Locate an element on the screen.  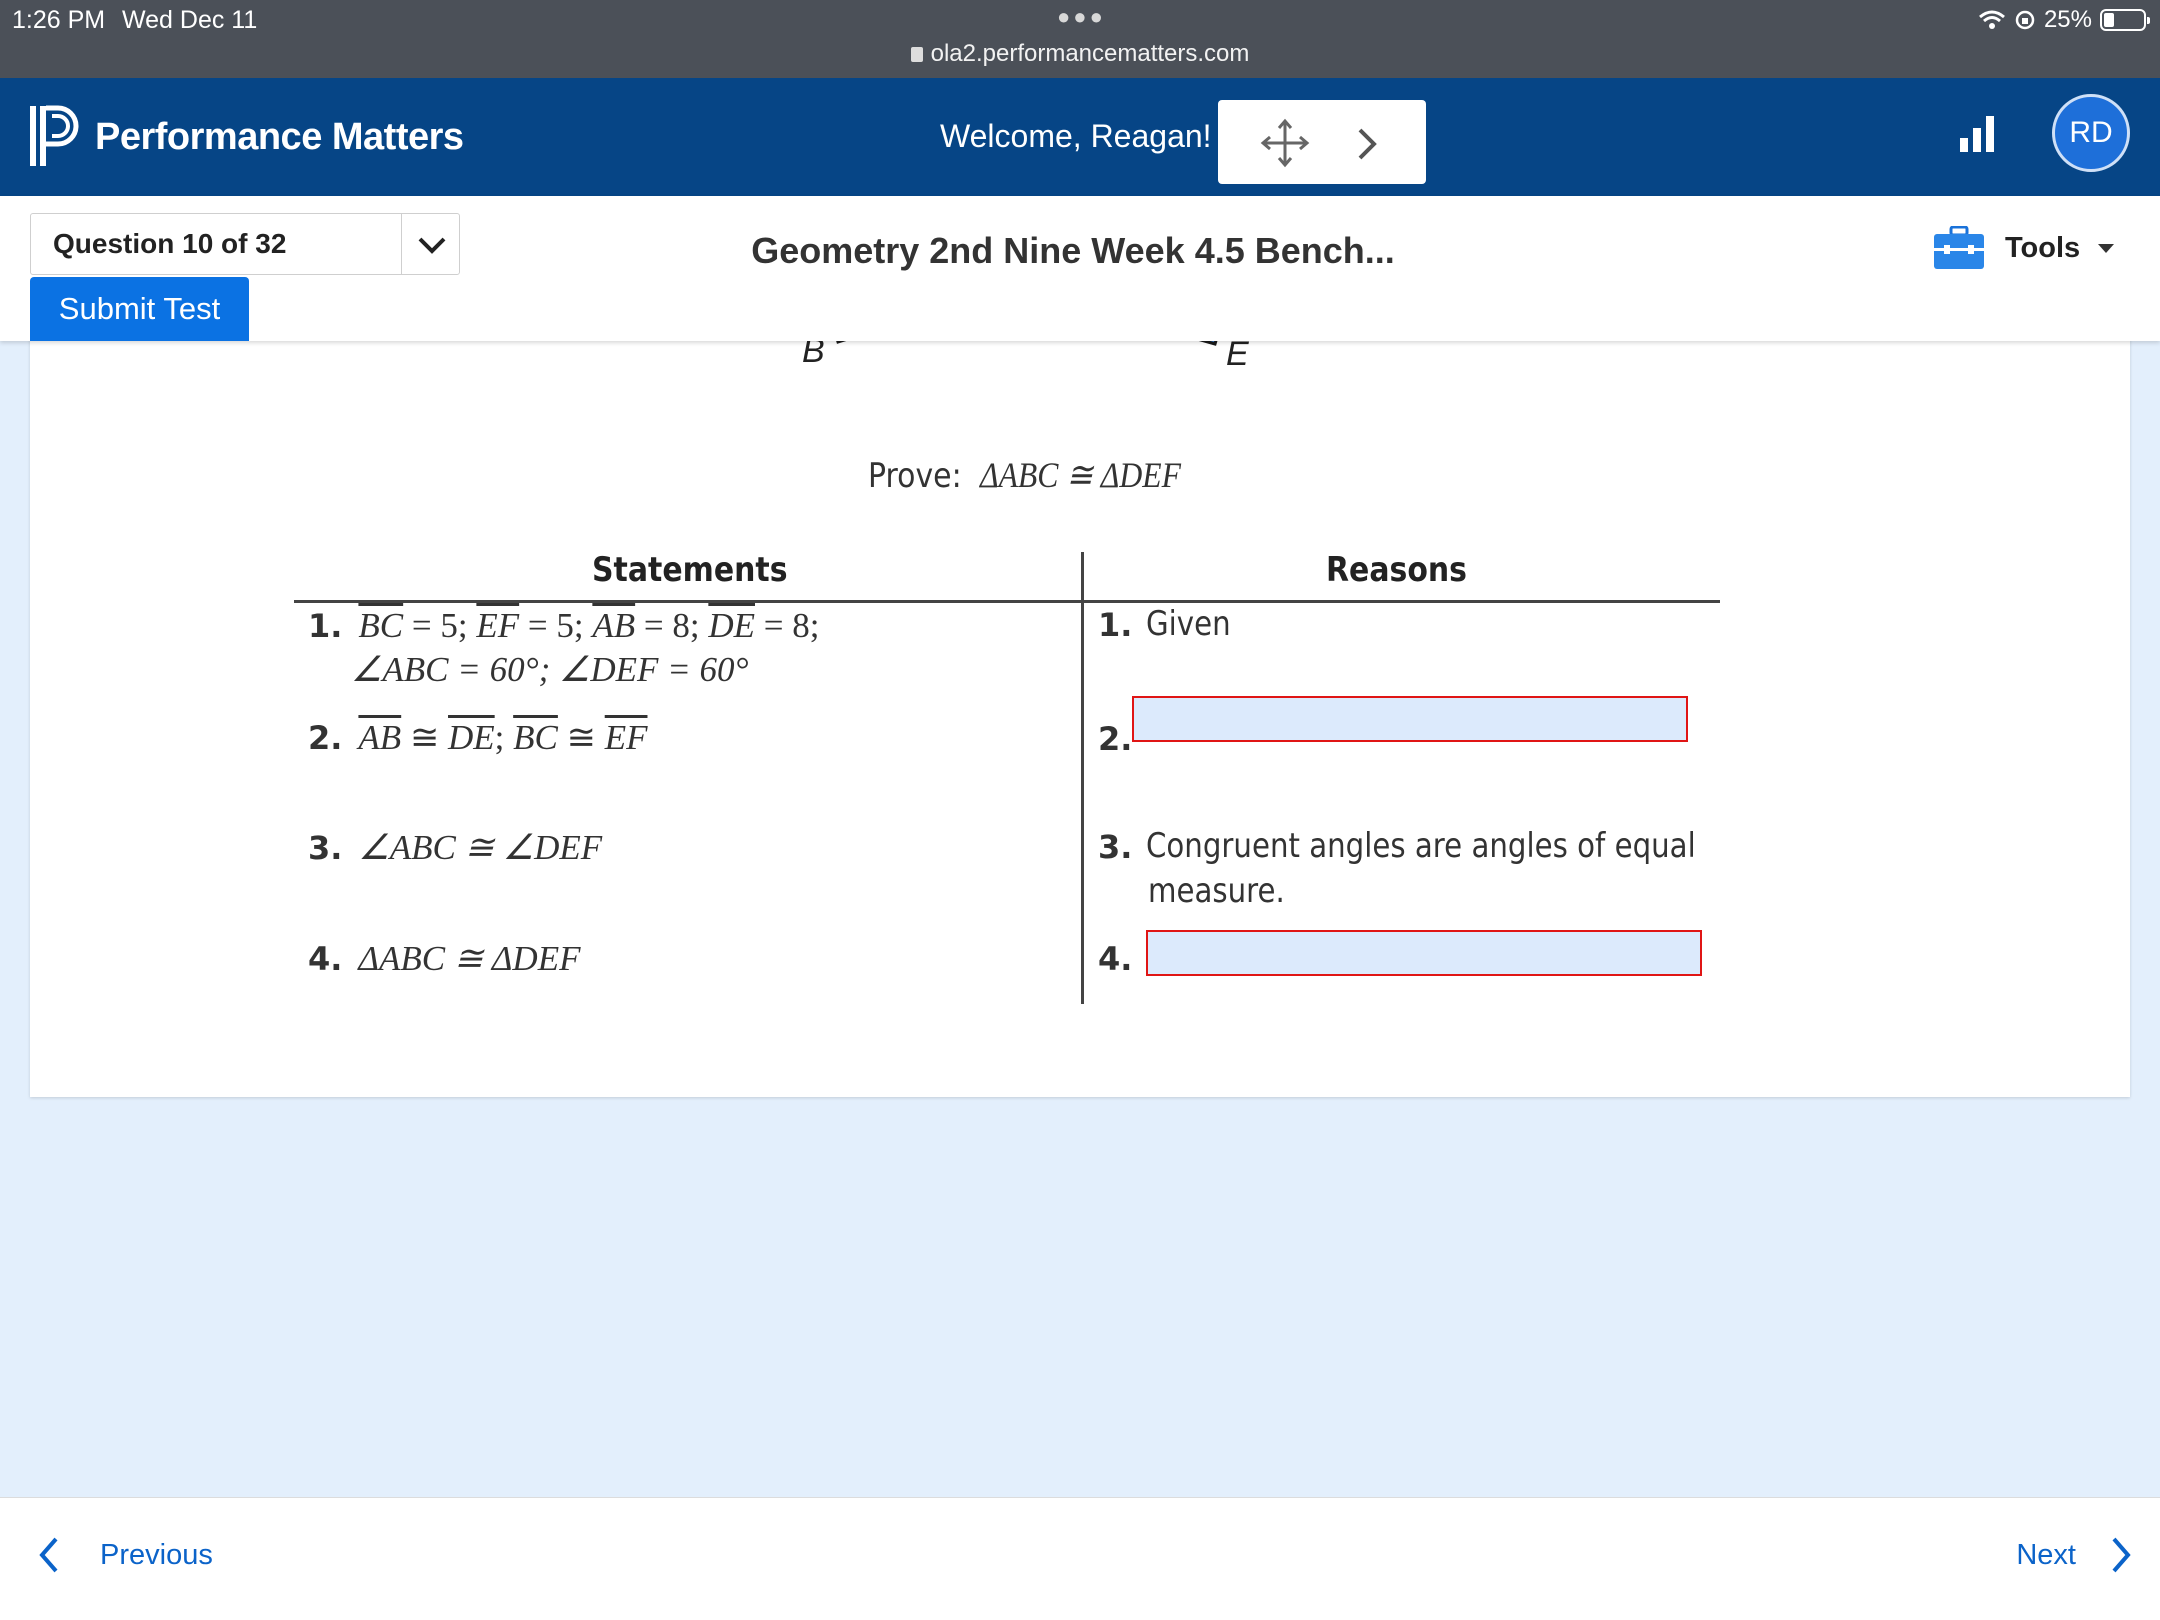
next-label: Next is located at coordinates (2046, 1554).